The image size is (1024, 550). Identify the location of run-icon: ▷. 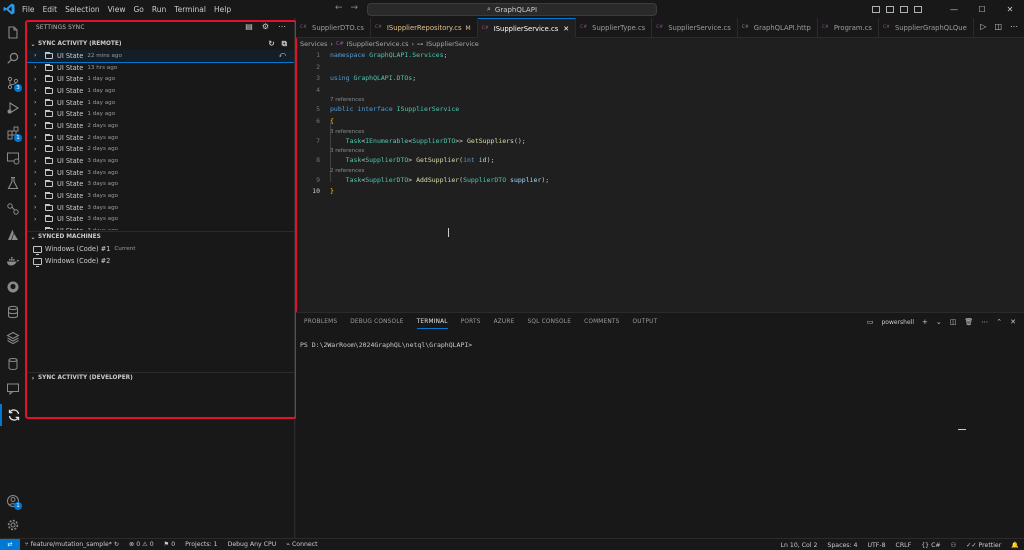
(983, 26).